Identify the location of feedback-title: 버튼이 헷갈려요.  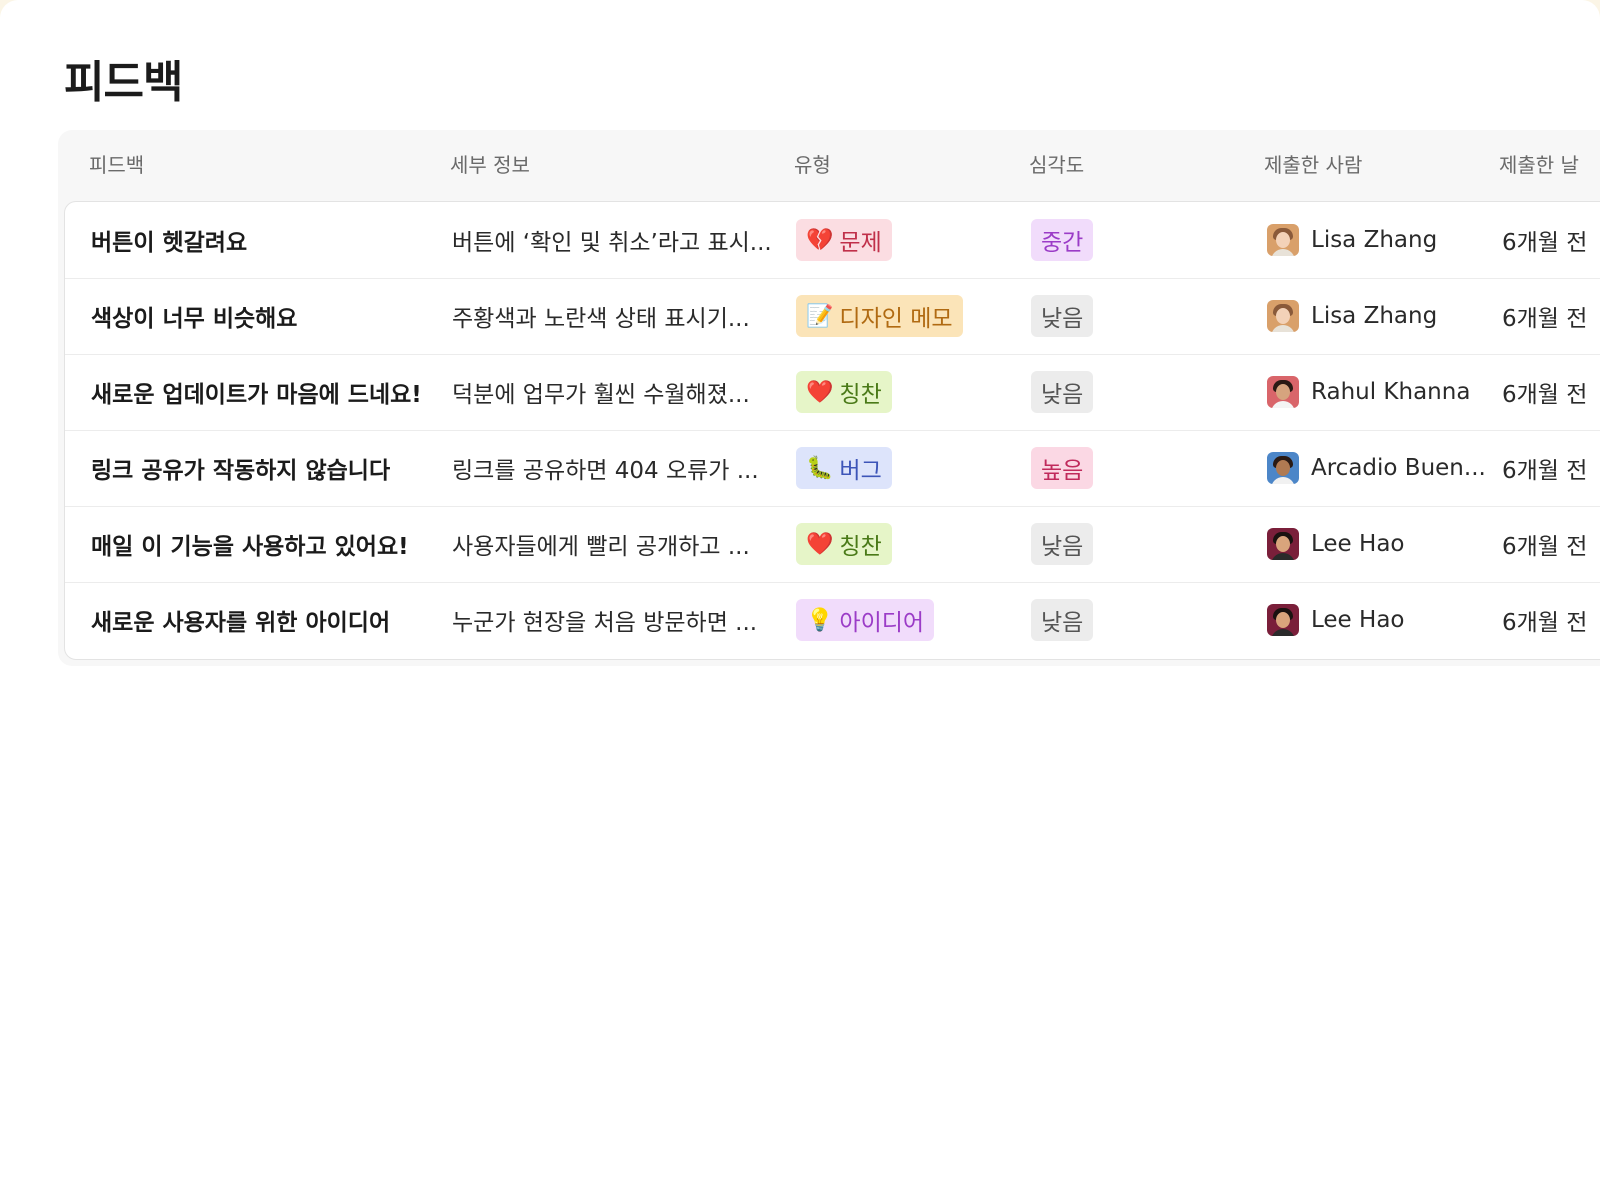
(267, 240).